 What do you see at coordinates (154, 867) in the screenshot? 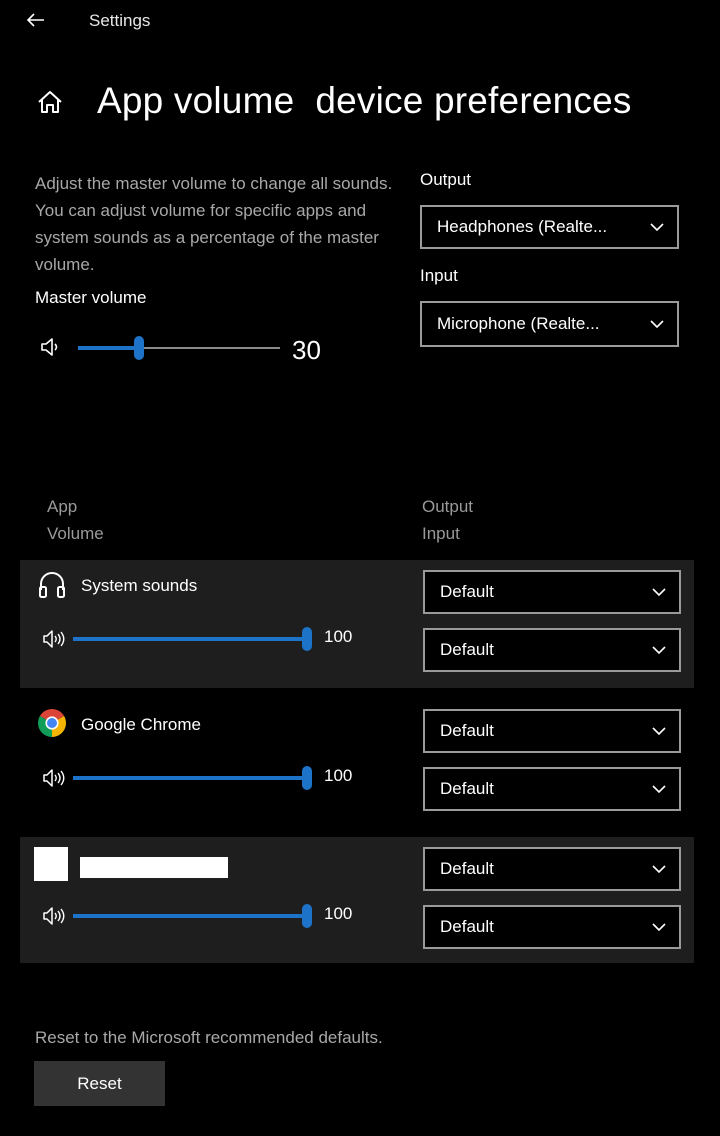
I see `redacted-app-name` at bounding box center [154, 867].